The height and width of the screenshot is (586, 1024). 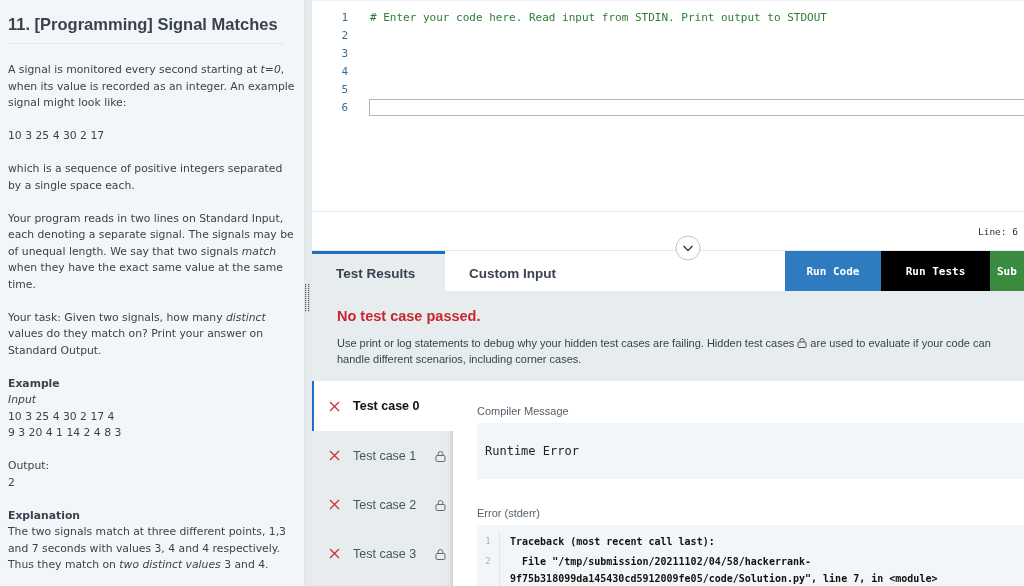 I want to click on line-number: 6, so click(x=344, y=107).